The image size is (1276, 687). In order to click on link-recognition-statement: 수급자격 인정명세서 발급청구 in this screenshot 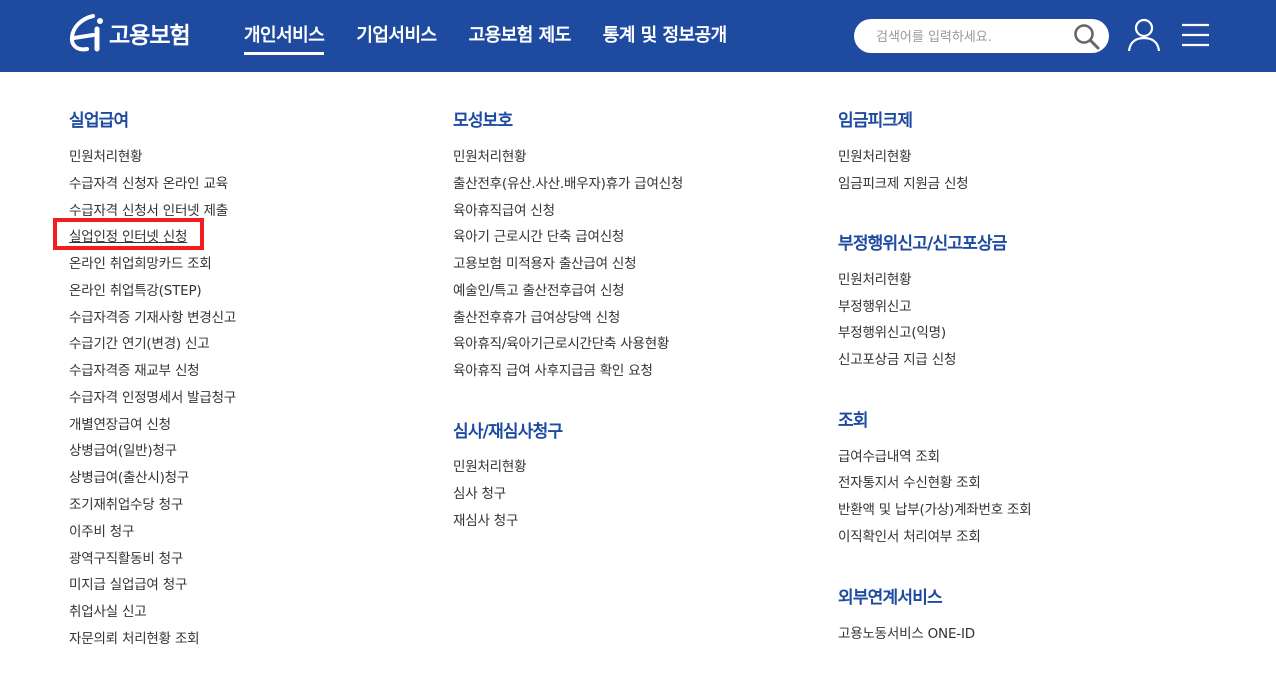, I will do `click(152, 396)`.